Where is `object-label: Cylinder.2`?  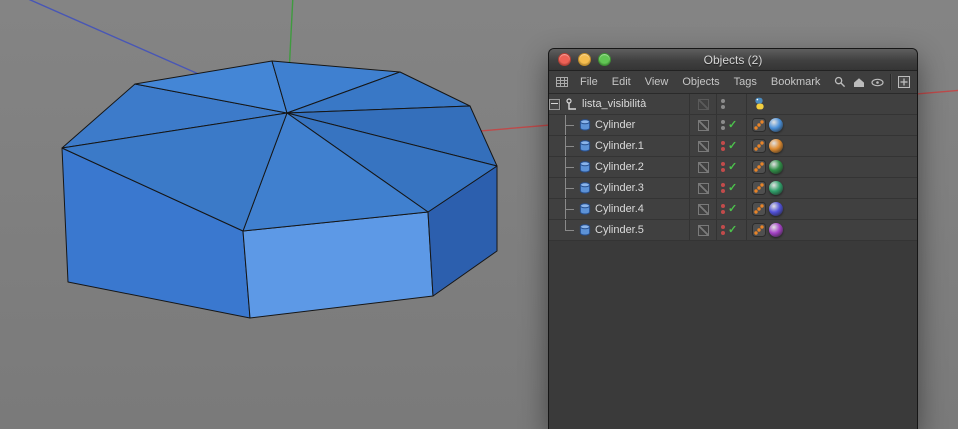 object-label: Cylinder.2 is located at coordinates (619, 167).